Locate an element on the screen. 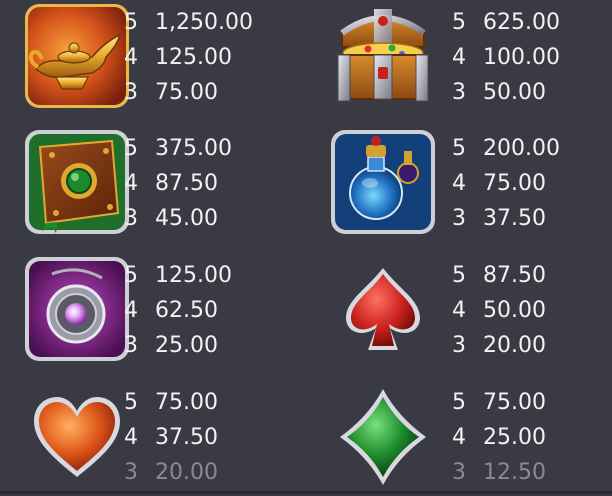 The height and width of the screenshot is (496, 612). symbol-amulet: 5 125.00 4 62.50 3 25.00 is located at coordinates (145, 311).